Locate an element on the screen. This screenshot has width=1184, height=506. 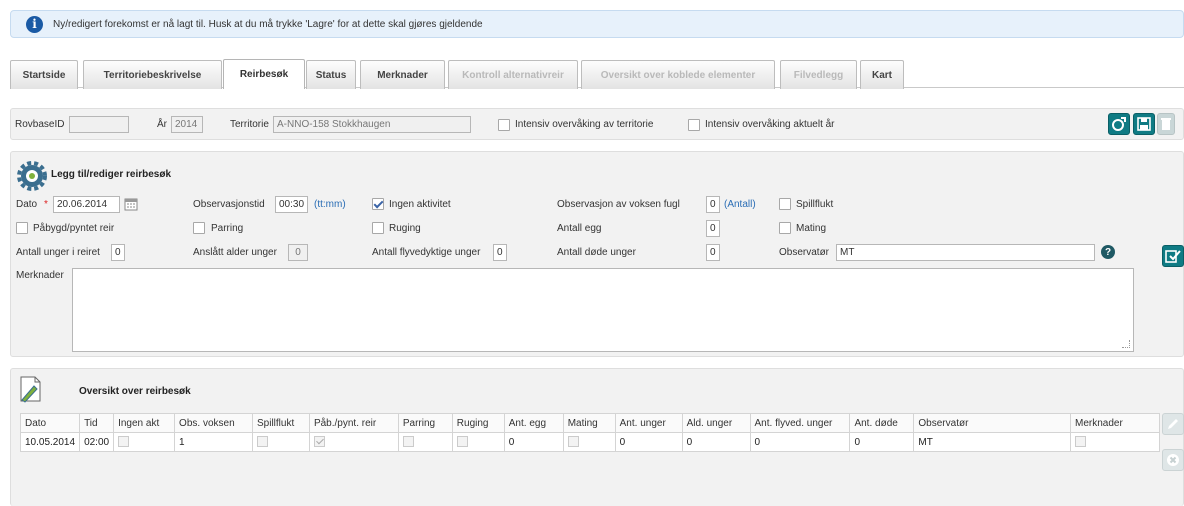
resize-grip is located at coordinates (1126, 344).